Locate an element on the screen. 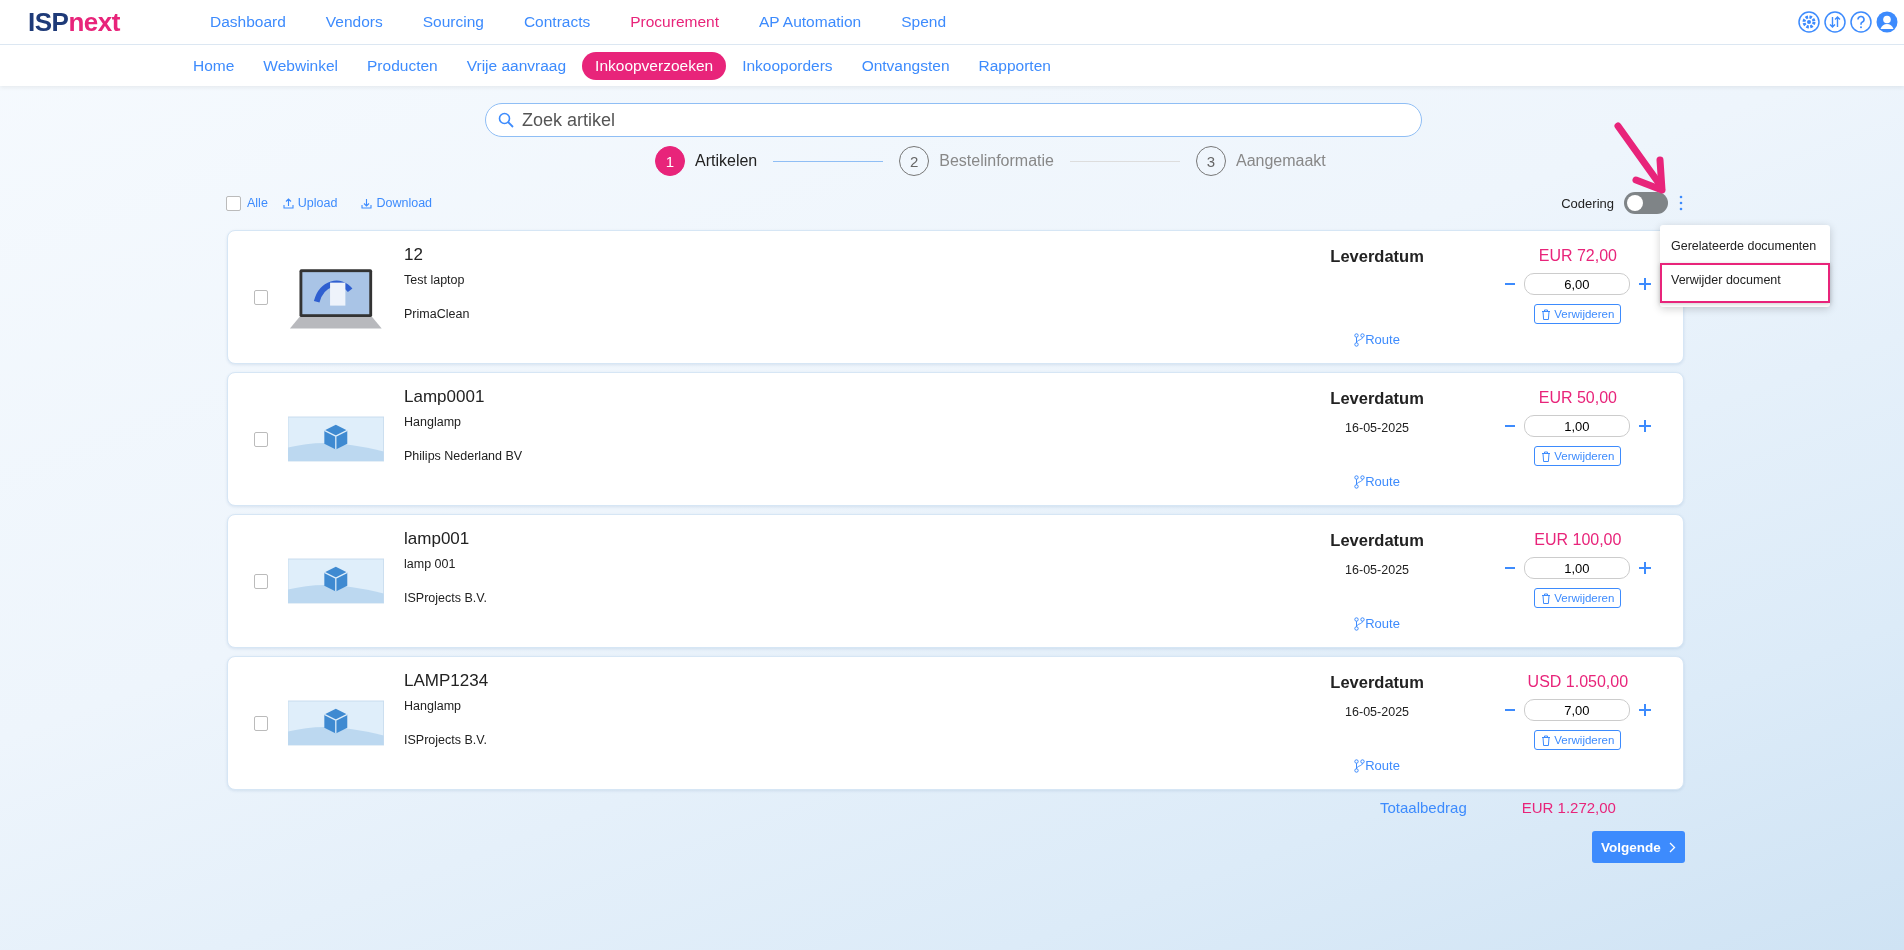 This screenshot has width=1904, height=950. upload-icon is located at coordinates (288, 203).